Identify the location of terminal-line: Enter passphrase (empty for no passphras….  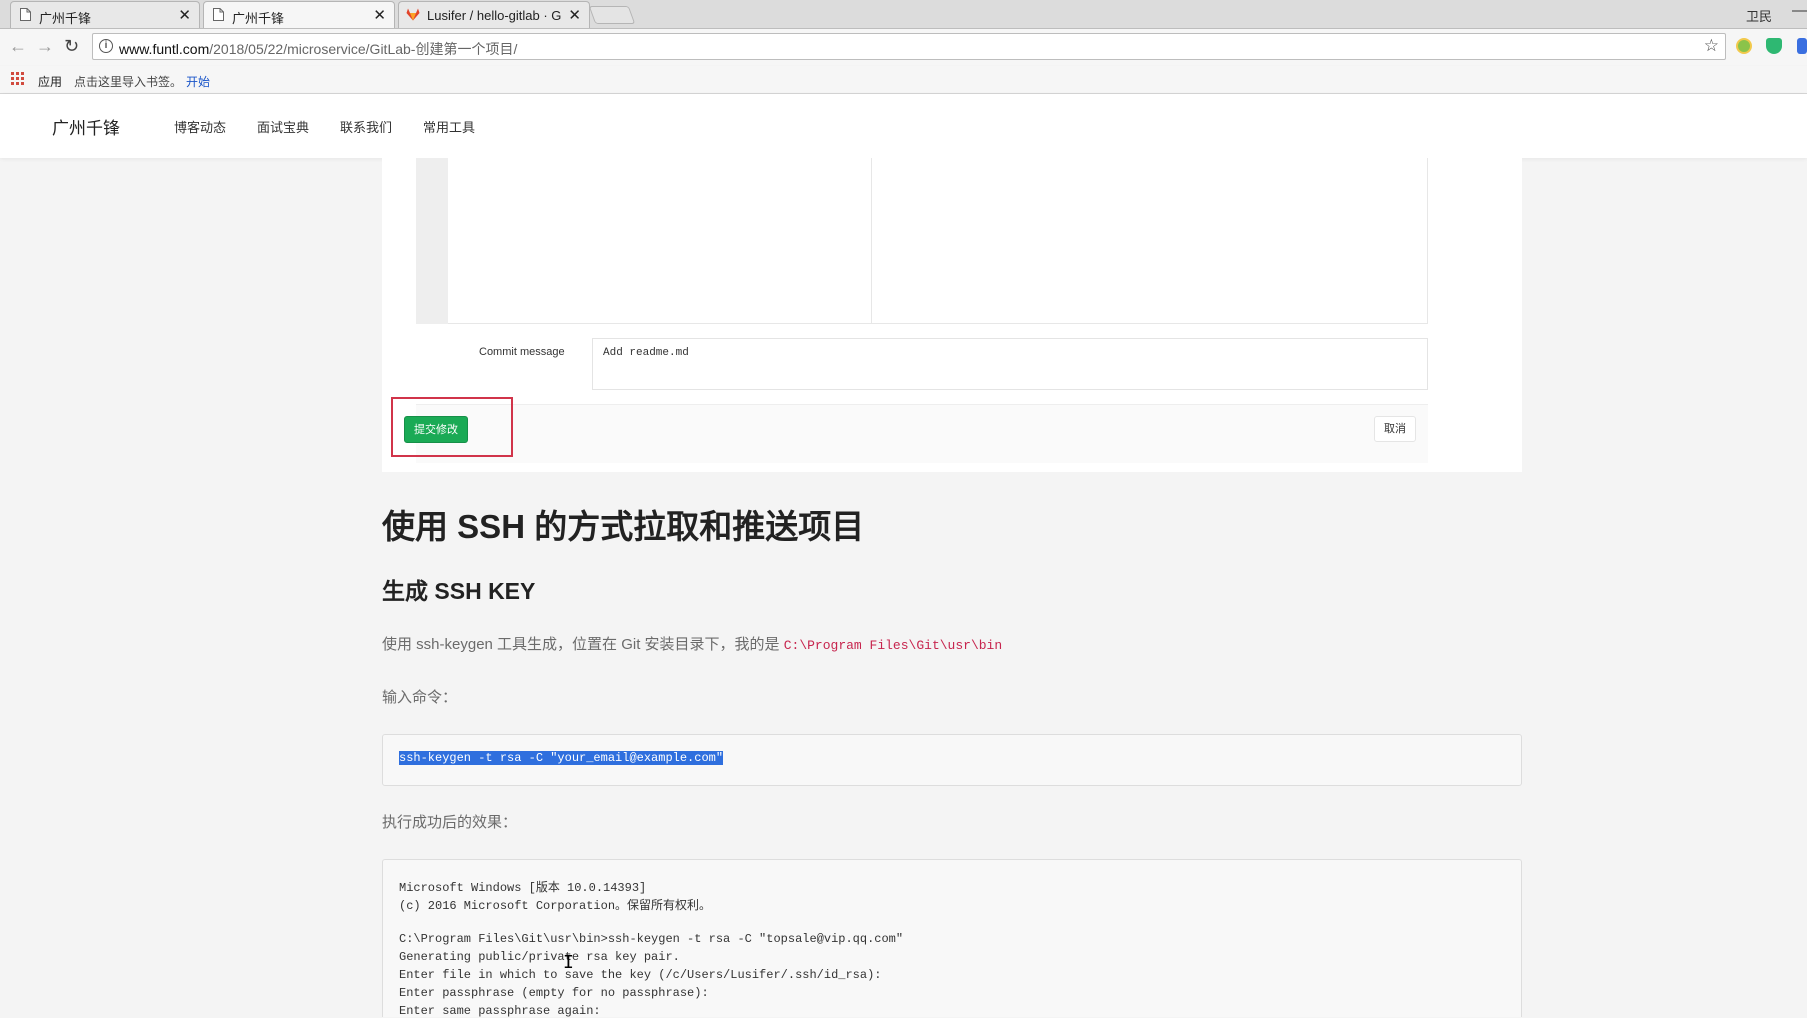
(554, 993).